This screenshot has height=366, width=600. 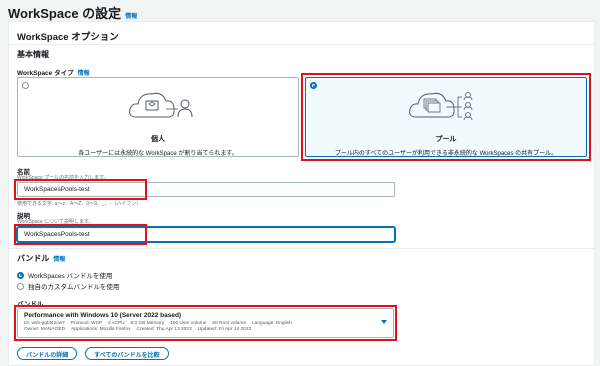 I want to click on bundle-section-title: バンドル 情報, so click(x=41, y=258).